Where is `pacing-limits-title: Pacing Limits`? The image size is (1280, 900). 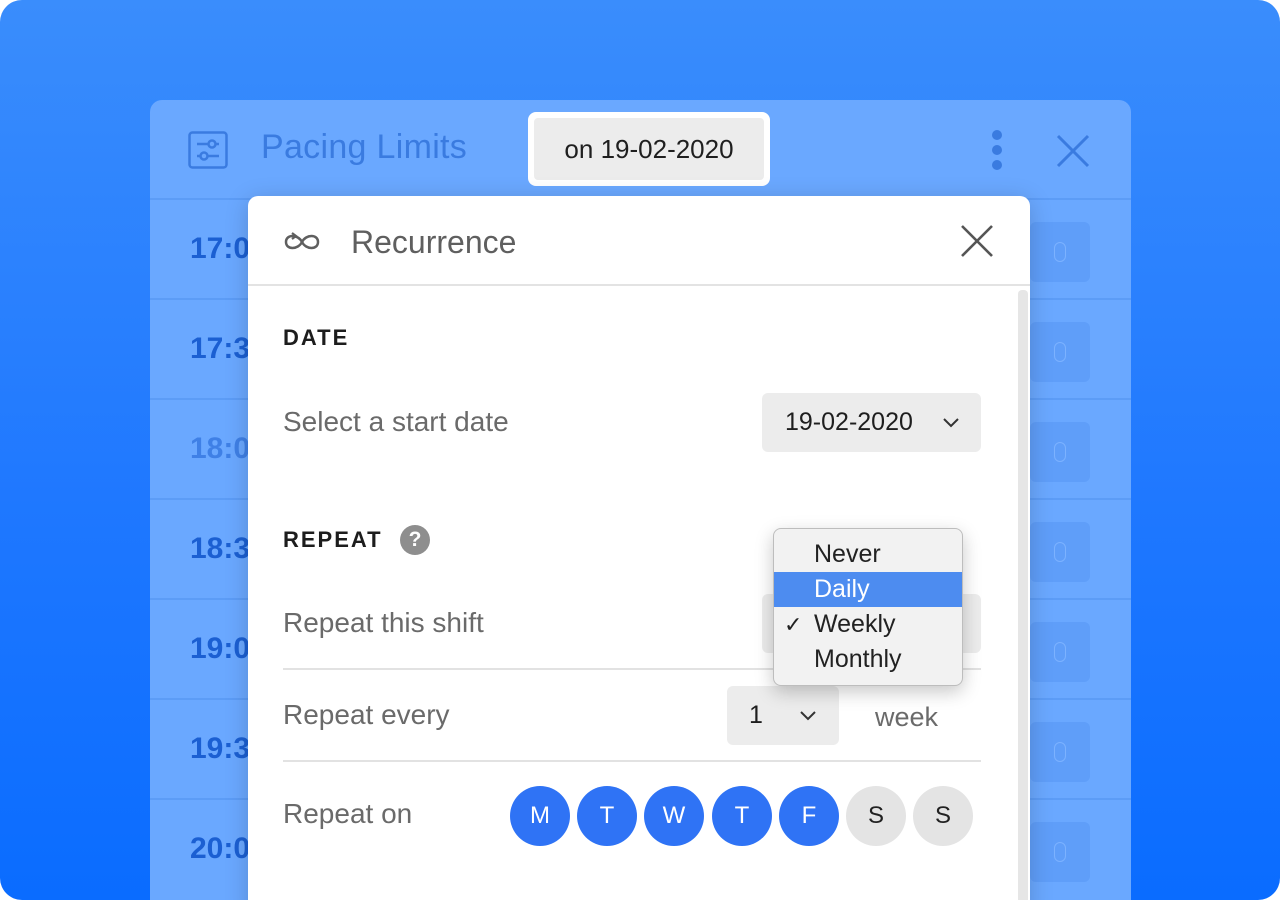
pacing-limits-title: Pacing Limits is located at coordinates (364, 147).